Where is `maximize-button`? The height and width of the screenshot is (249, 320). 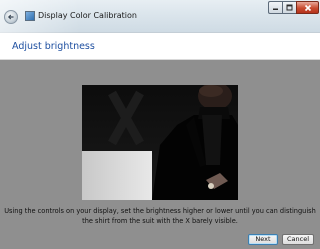 maximize-button is located at coordinates (289, 7).